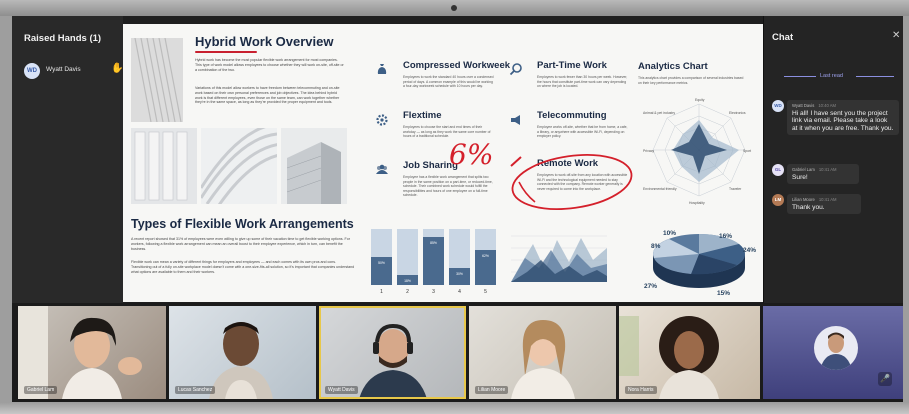 Image resolution: width=909 pixels, height=414 pixels. Describe the element at coordinates (63, 69) in the screenshot. I see `raised-hand-name: Wyatt Davis` at that location.